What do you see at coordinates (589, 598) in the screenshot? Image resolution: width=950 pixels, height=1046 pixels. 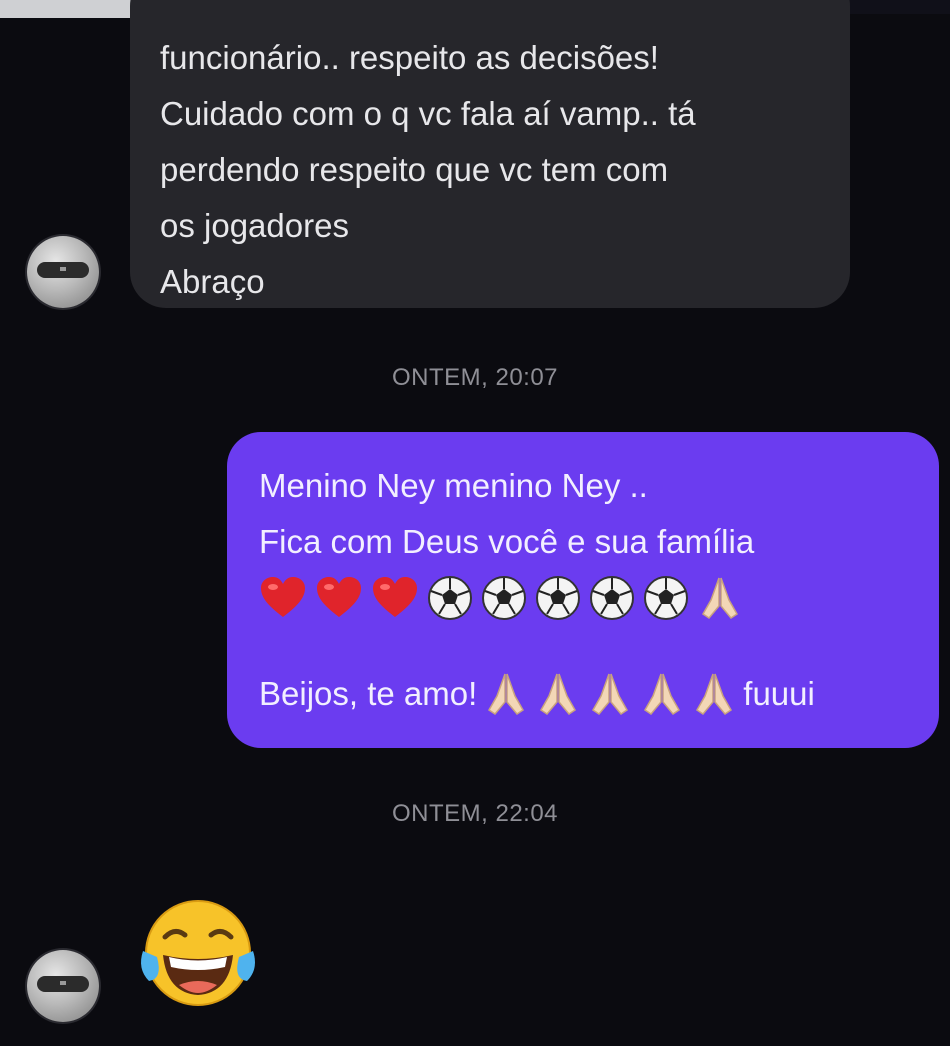 I see `emoji-row` at bounding box center [589, 598].